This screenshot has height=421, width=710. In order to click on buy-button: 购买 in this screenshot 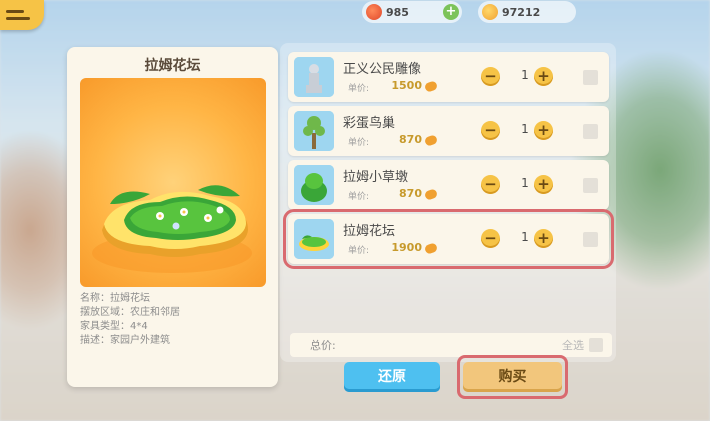, I will do `click(512, 377)`.